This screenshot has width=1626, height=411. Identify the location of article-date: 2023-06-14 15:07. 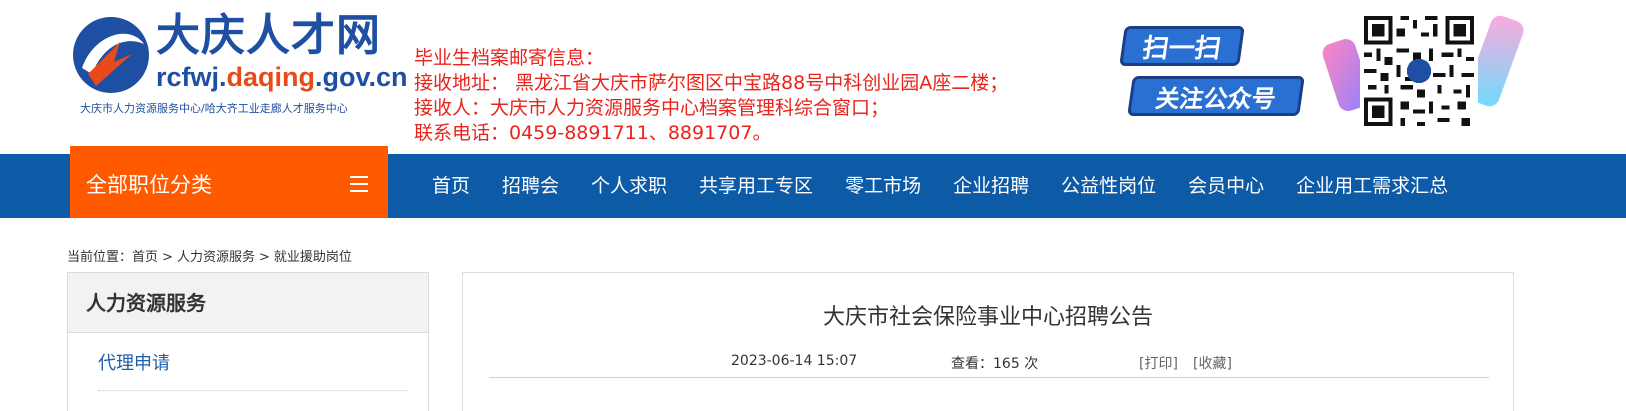
(794, 361).